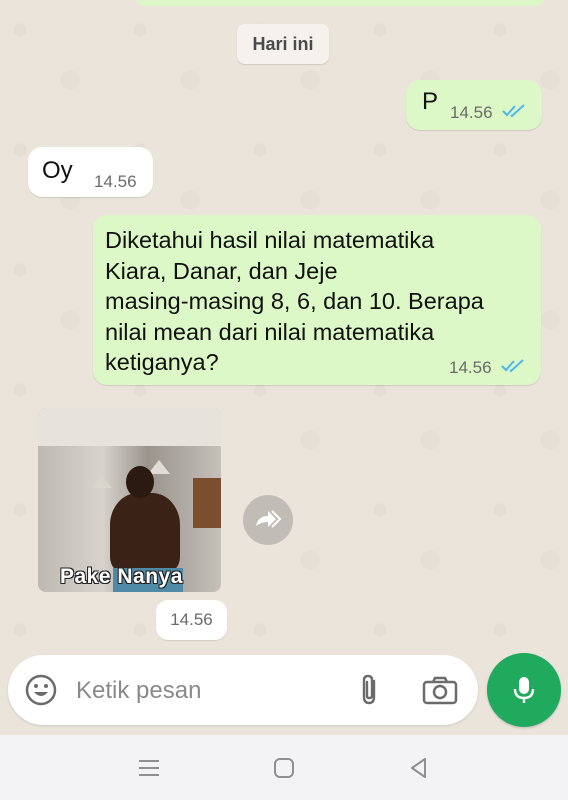  Describe the element at coordinates (129, 427) in the screenshot. I see `sticker-photo-ceiling` at that location.